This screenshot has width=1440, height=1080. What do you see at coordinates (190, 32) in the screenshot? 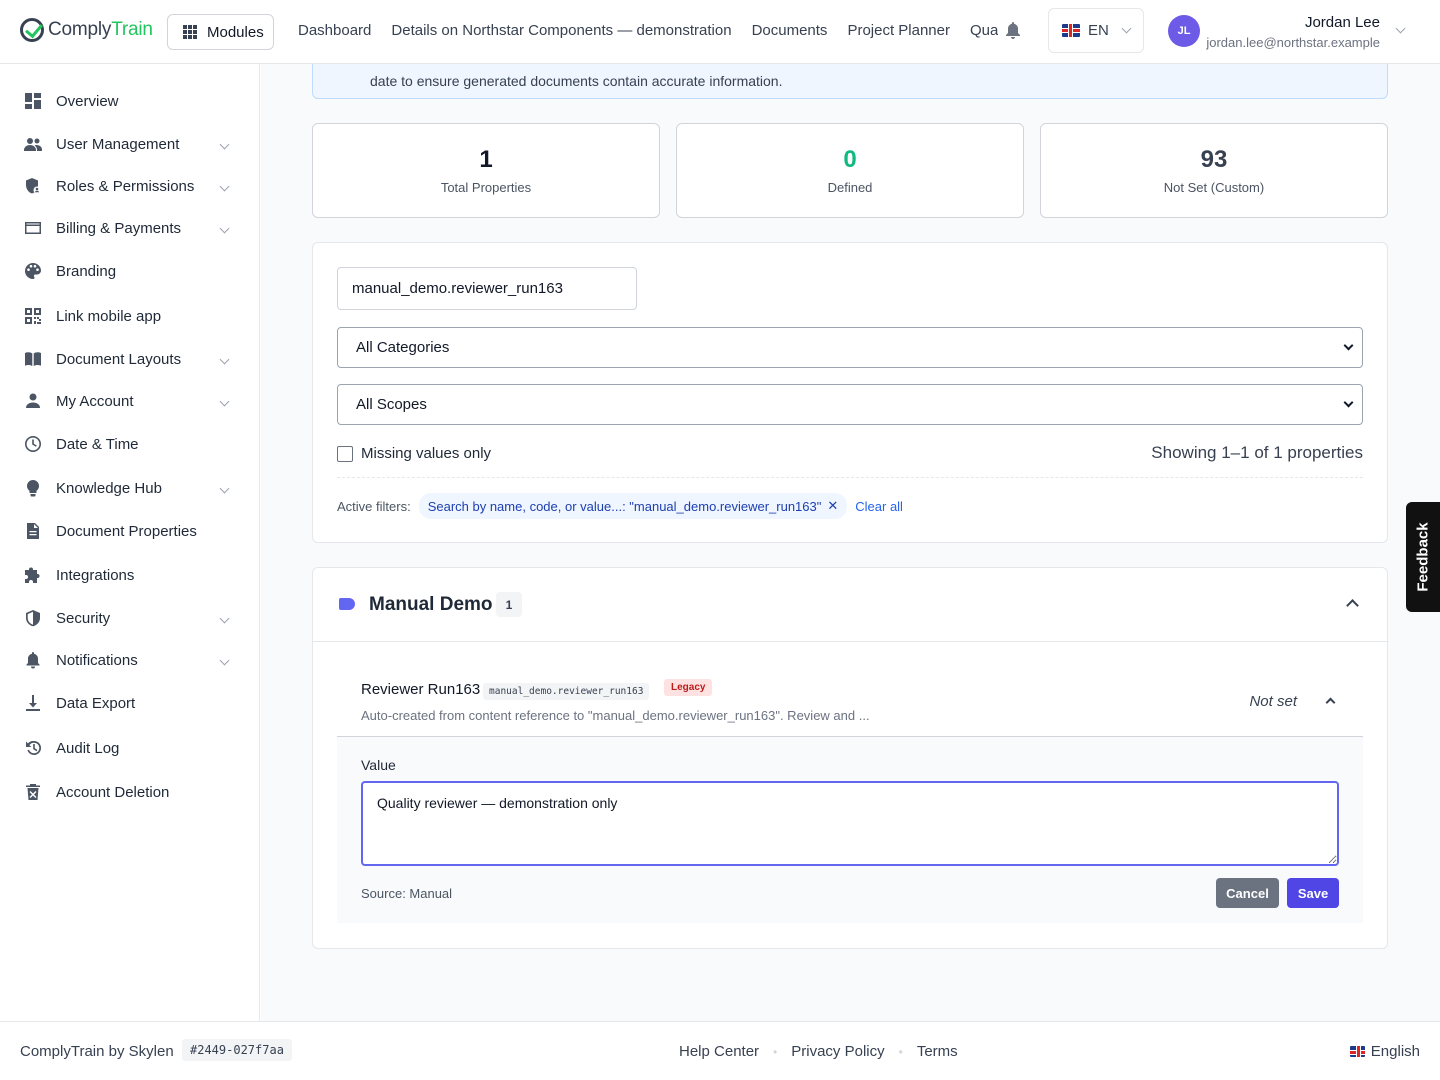
I see `grid-icon` at bounding box center [190, 32].